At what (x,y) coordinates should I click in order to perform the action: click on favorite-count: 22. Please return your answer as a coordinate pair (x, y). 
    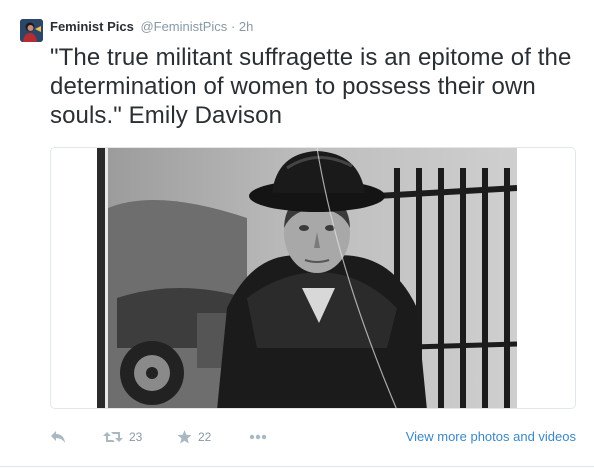
    Looking at the image, I should click on (205, 437).